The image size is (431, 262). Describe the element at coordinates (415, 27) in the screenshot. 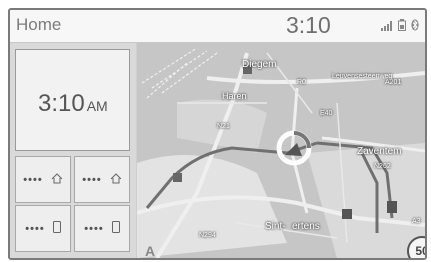

I see `bluetooth-icon` at that location.